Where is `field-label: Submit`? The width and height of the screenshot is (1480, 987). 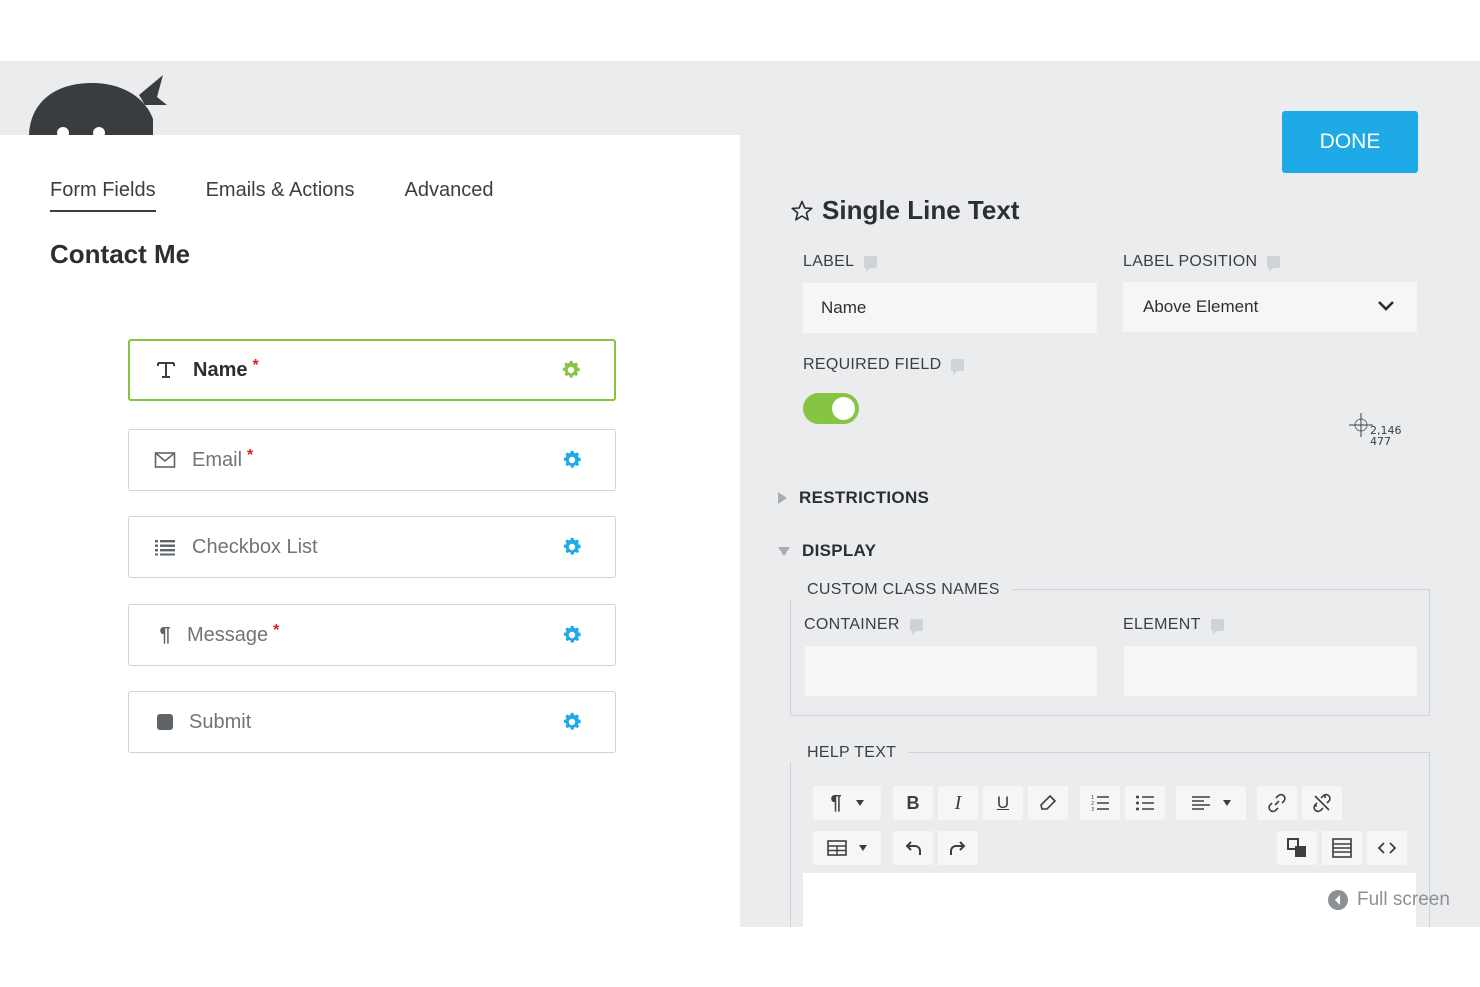 field-label: Submit is located at coordinates (220, 721).